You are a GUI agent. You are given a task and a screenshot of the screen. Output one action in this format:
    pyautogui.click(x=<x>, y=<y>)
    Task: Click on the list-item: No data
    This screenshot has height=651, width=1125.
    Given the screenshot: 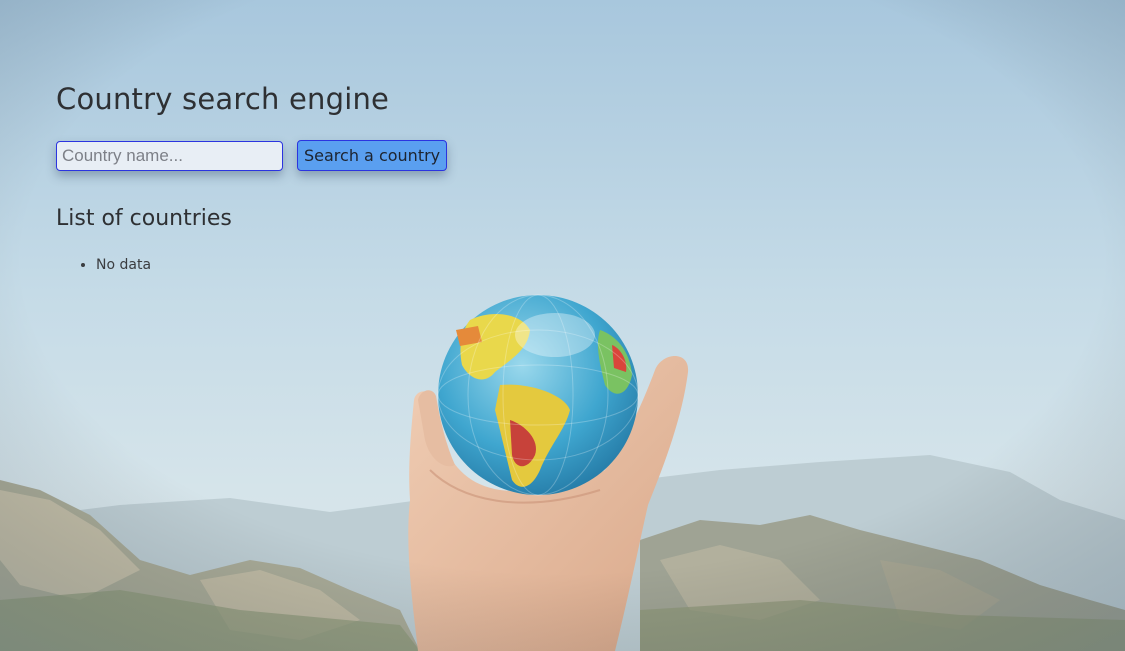 What is the action you would take?
    pyautogui.click(x=271, y=265)
    